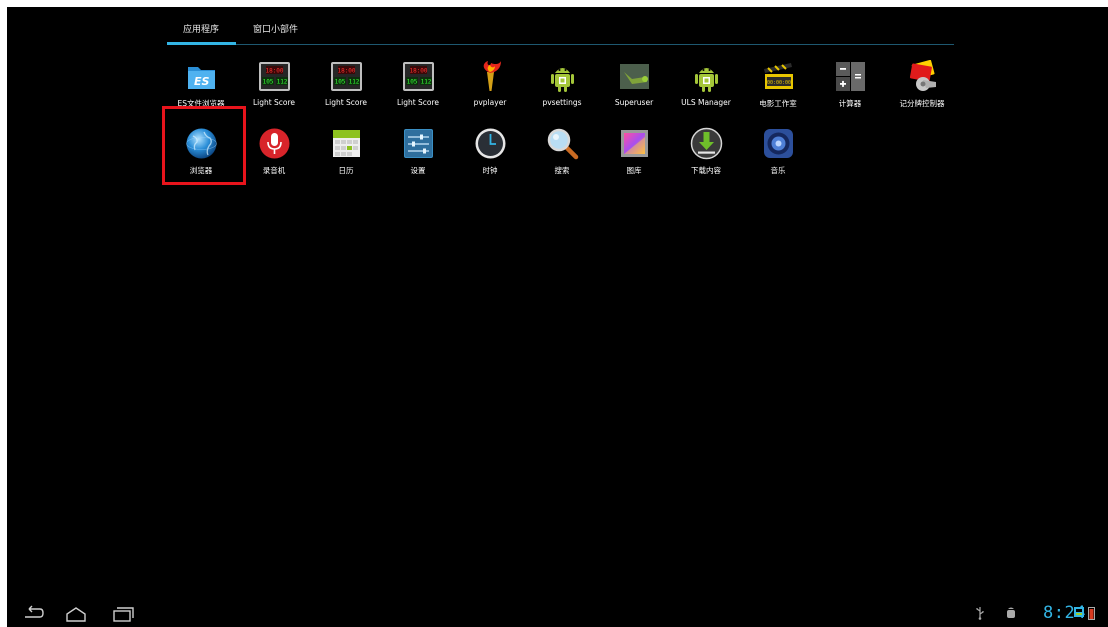 This screenshot has width=1108, height=627. I want to click on home-icon, so click(76, 614).